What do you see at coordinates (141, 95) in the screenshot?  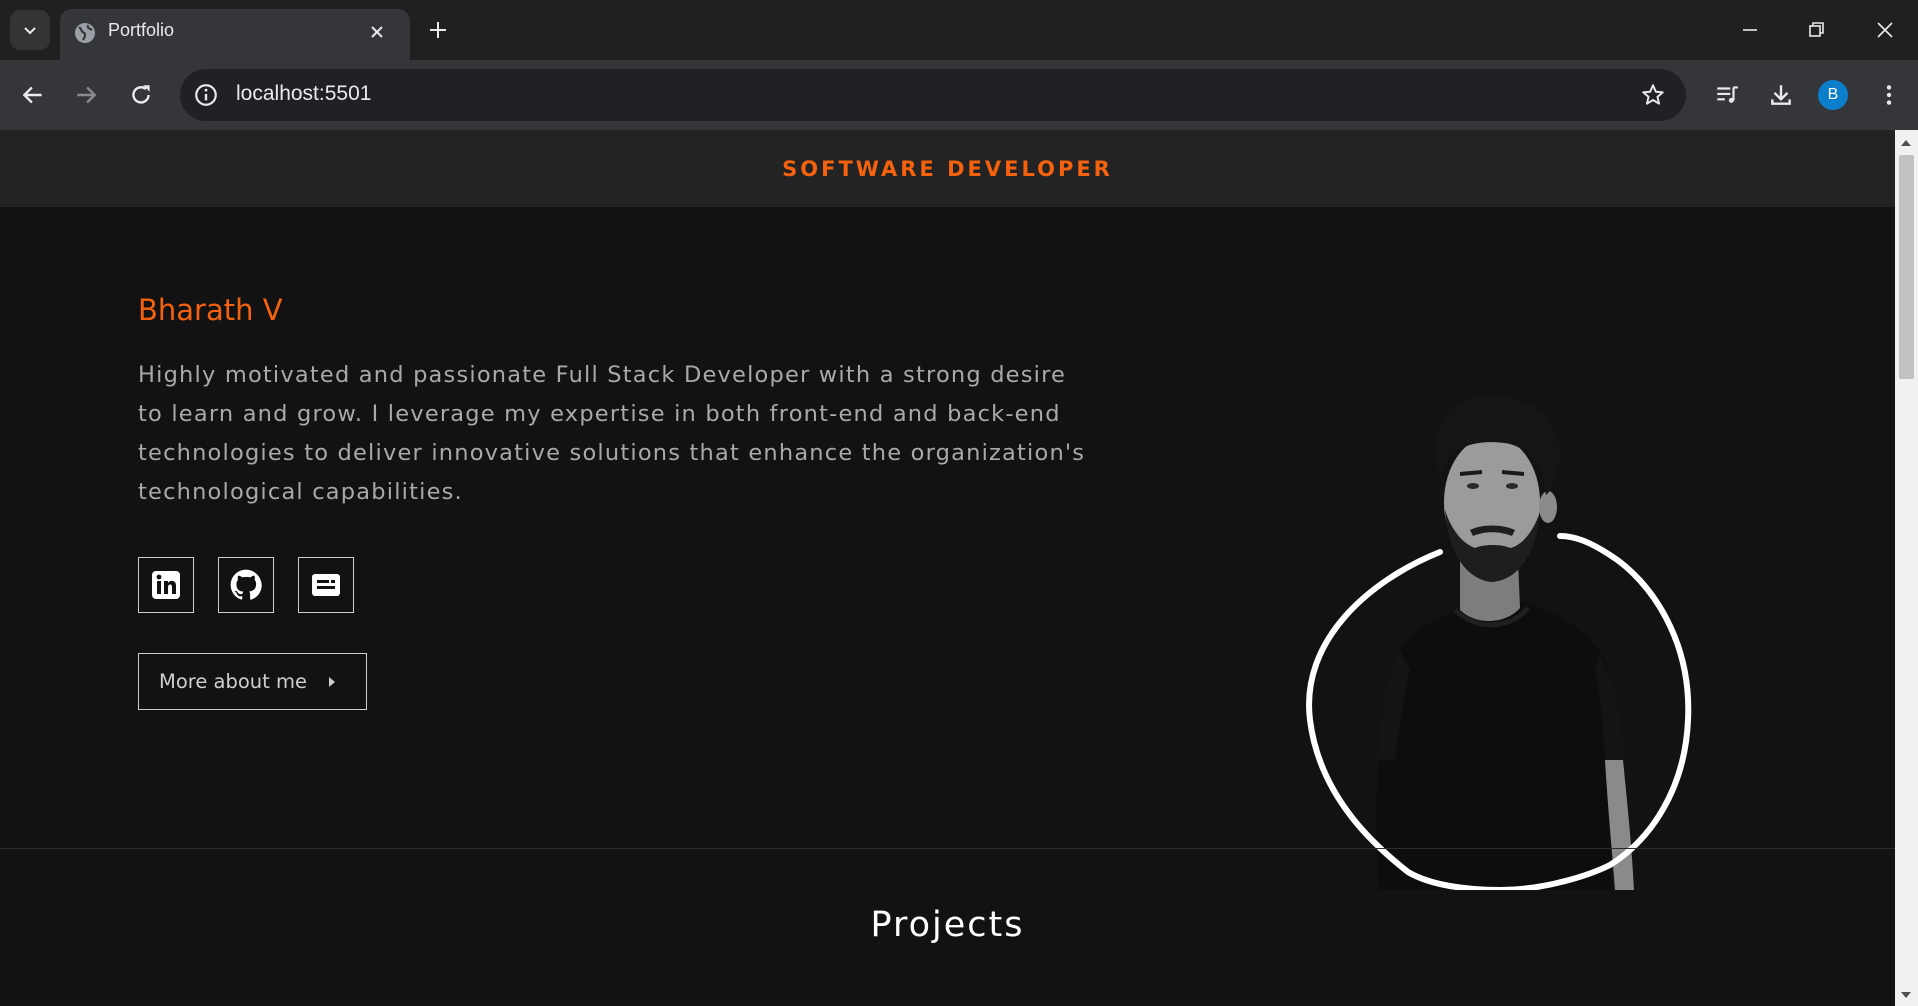 I see `reload-icon` at bounding box center [141, 95].